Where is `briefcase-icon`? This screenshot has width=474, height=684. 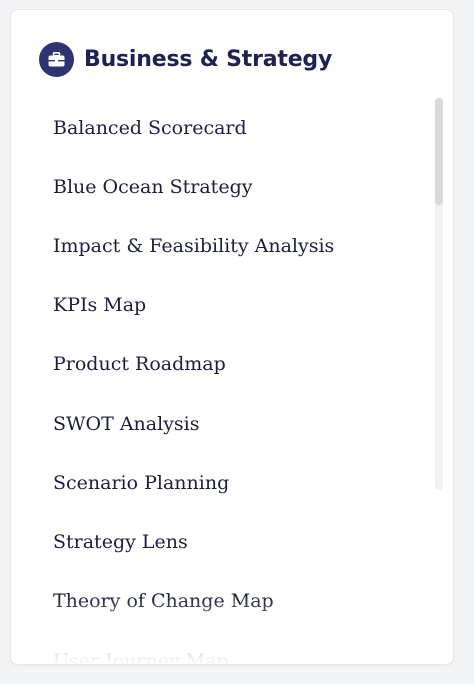 briefcase-icon is located at coordinates (56, 59).